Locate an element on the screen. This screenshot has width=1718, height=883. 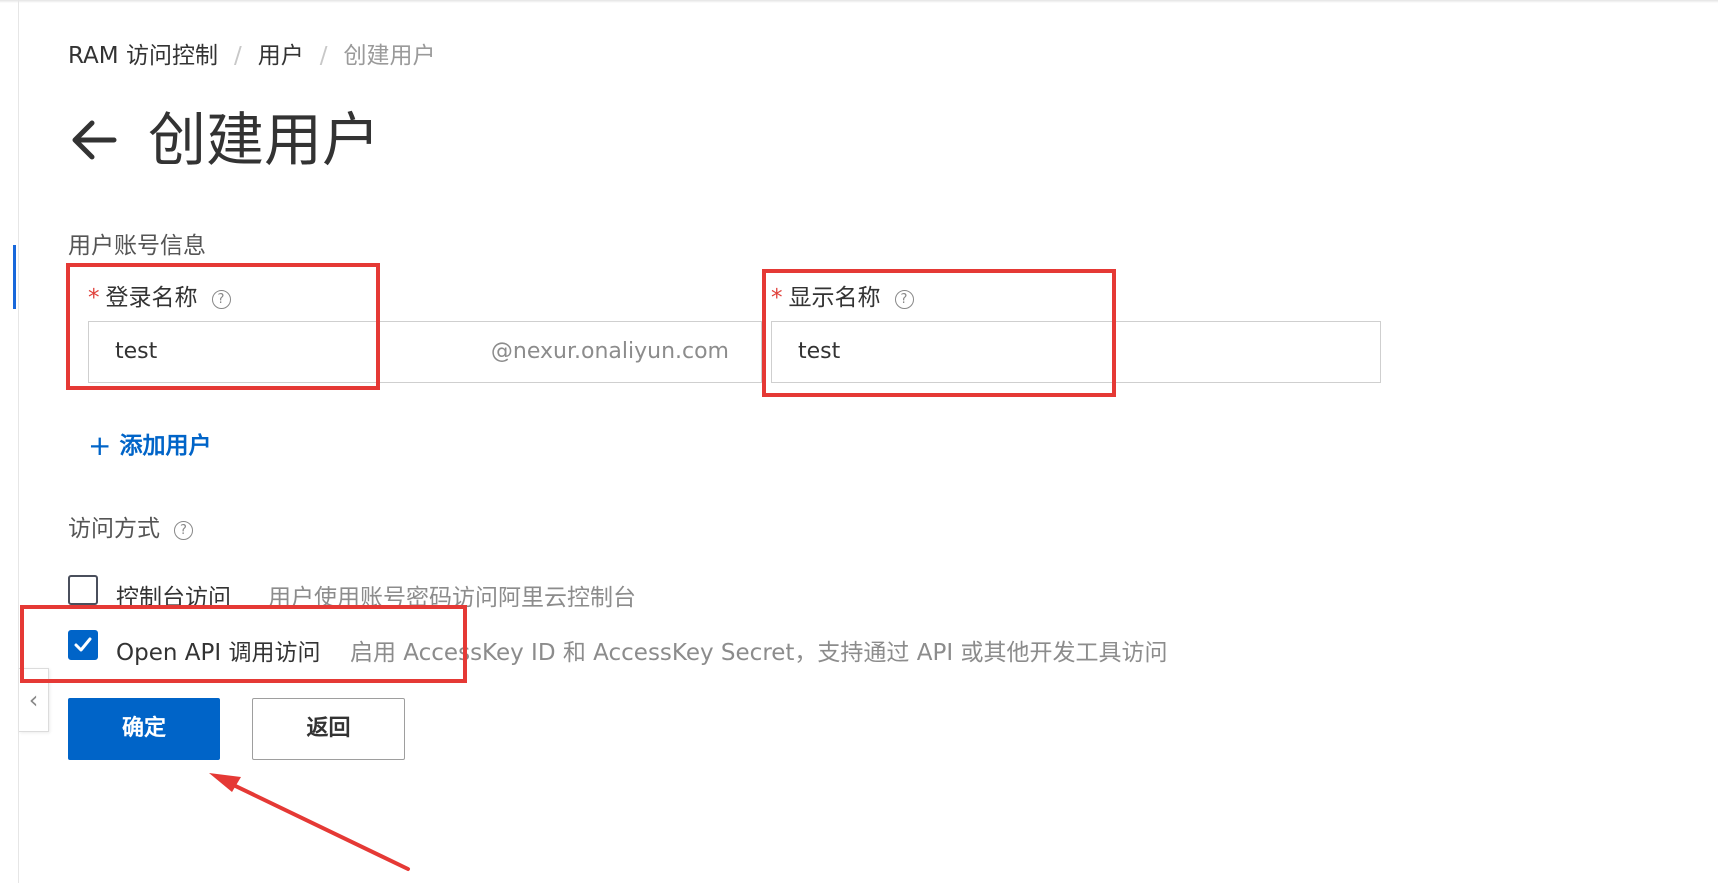
breadcrumb-item-ram: RAM 访问控制 is located at coordinates (143, 56).